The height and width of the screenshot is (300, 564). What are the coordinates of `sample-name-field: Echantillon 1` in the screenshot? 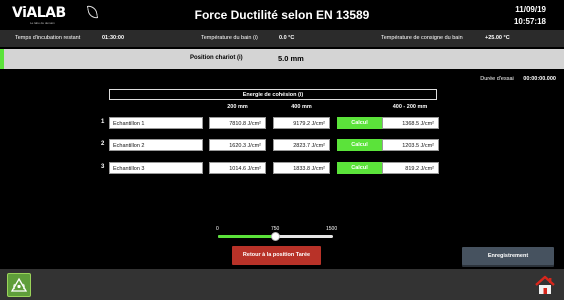 It's located at (156, 123).